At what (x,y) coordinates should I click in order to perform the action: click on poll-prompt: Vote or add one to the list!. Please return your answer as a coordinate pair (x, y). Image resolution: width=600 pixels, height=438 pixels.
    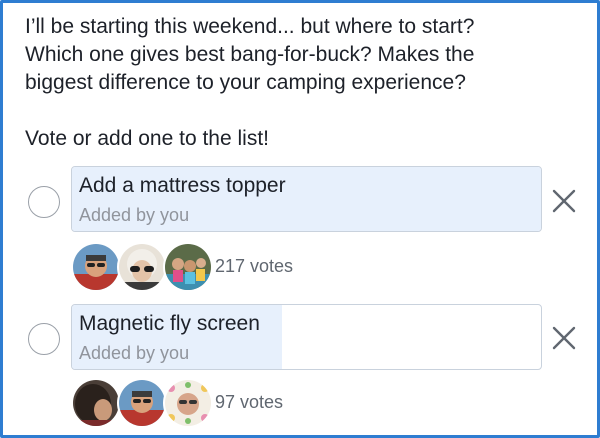
    Looking at the image, I should click on (147, 138).